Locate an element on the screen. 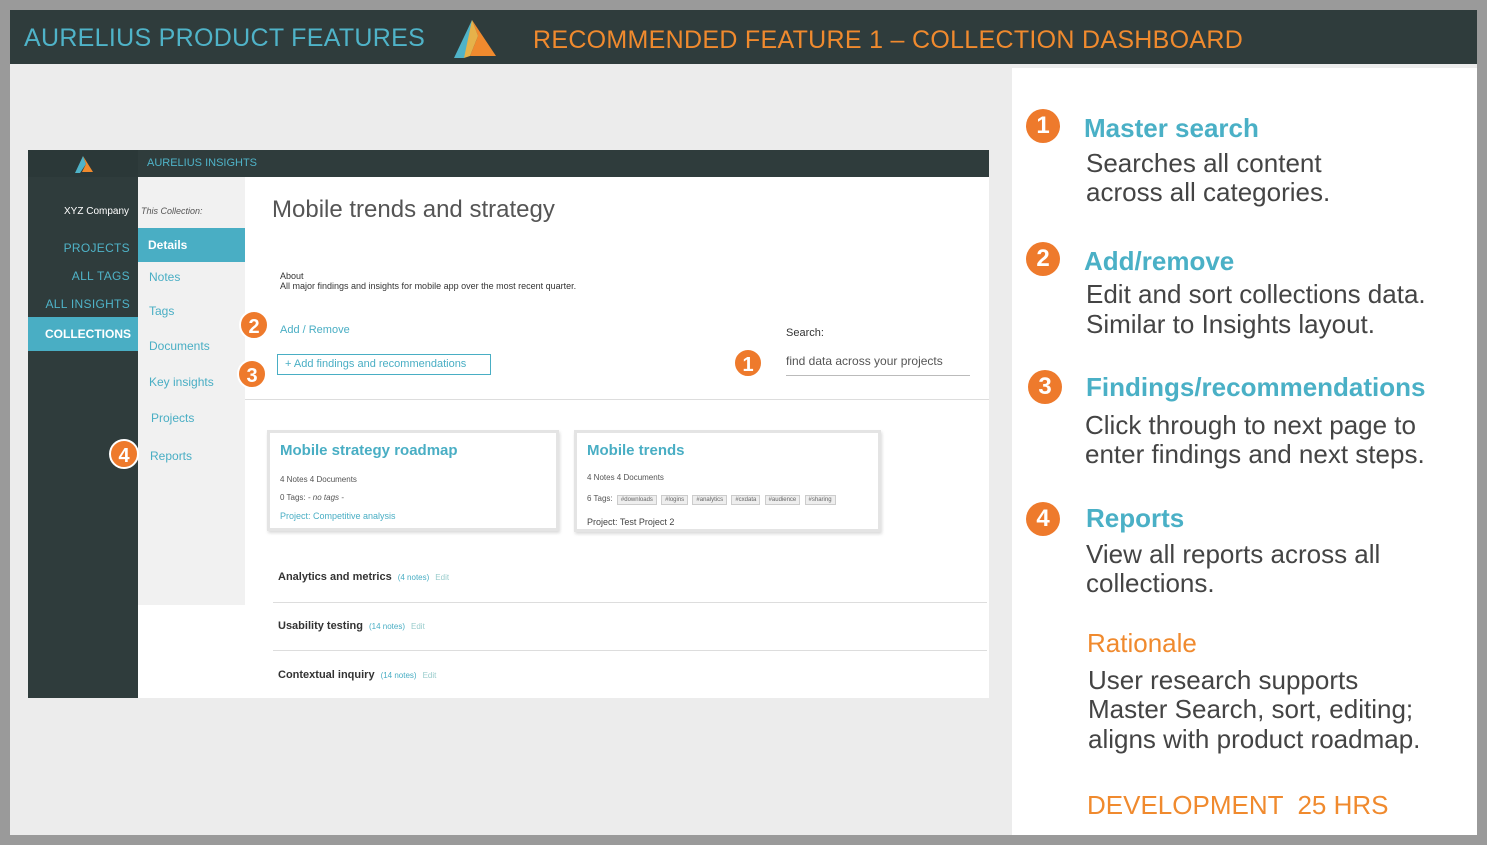 The height and width of the screenshot is (845, 1487). subnav-key-insights: Key insights is located at coordinates (181, 382).